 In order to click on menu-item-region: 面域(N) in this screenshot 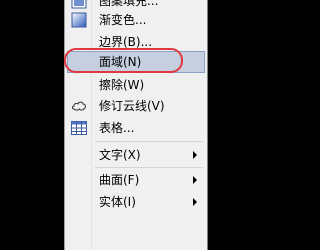, I will do `click(136, 62)`.